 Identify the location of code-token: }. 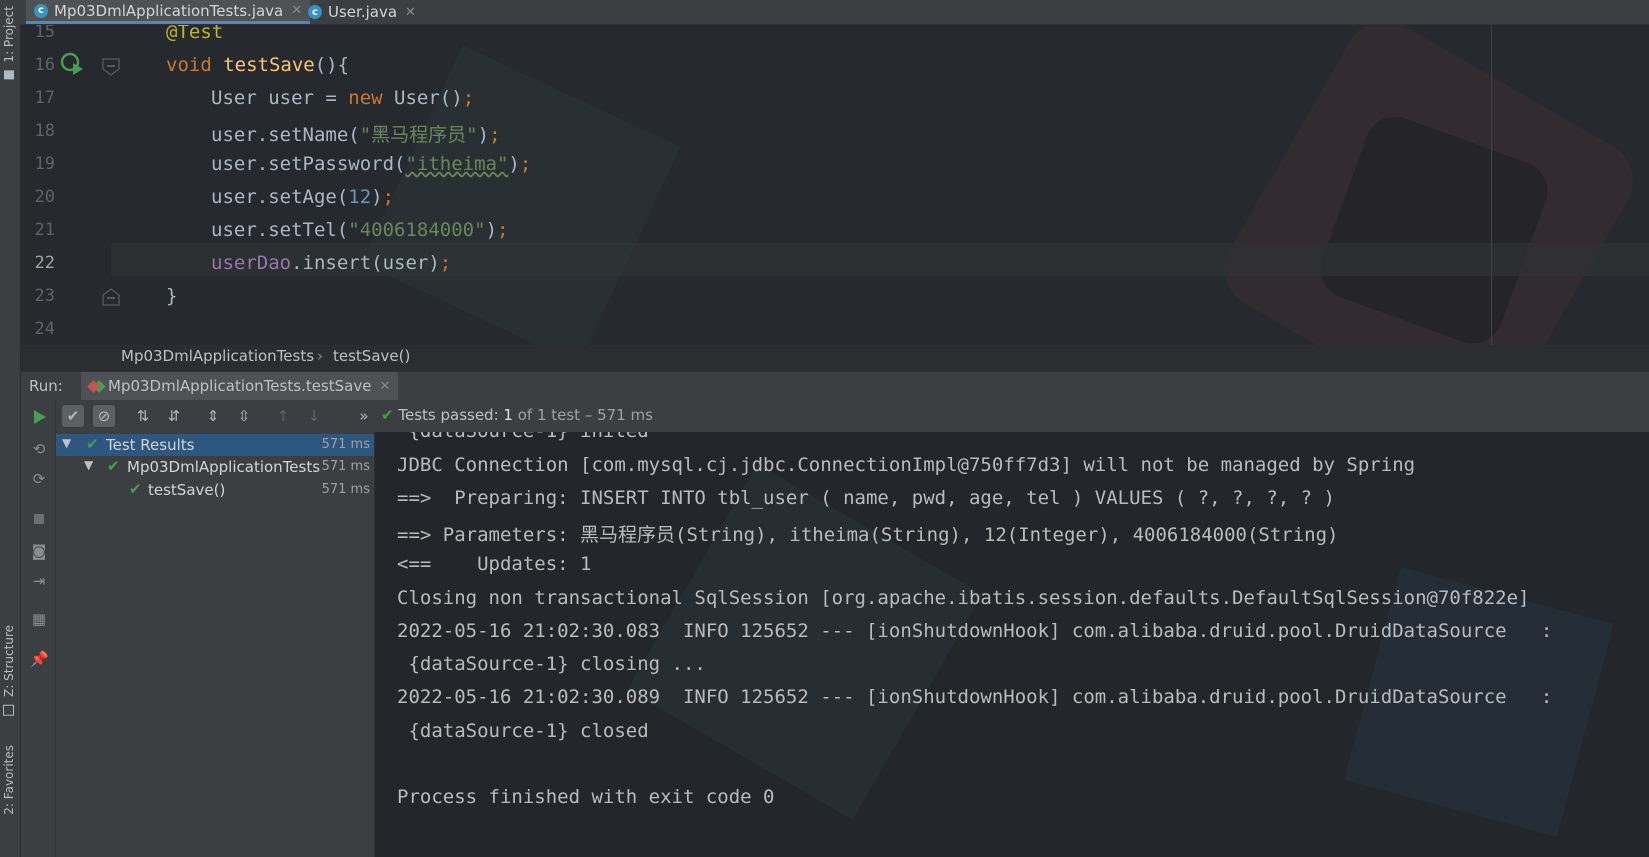
(172, 296).